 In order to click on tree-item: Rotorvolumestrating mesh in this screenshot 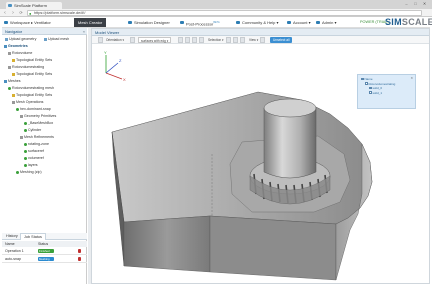, I will do `click(31, 88)`.